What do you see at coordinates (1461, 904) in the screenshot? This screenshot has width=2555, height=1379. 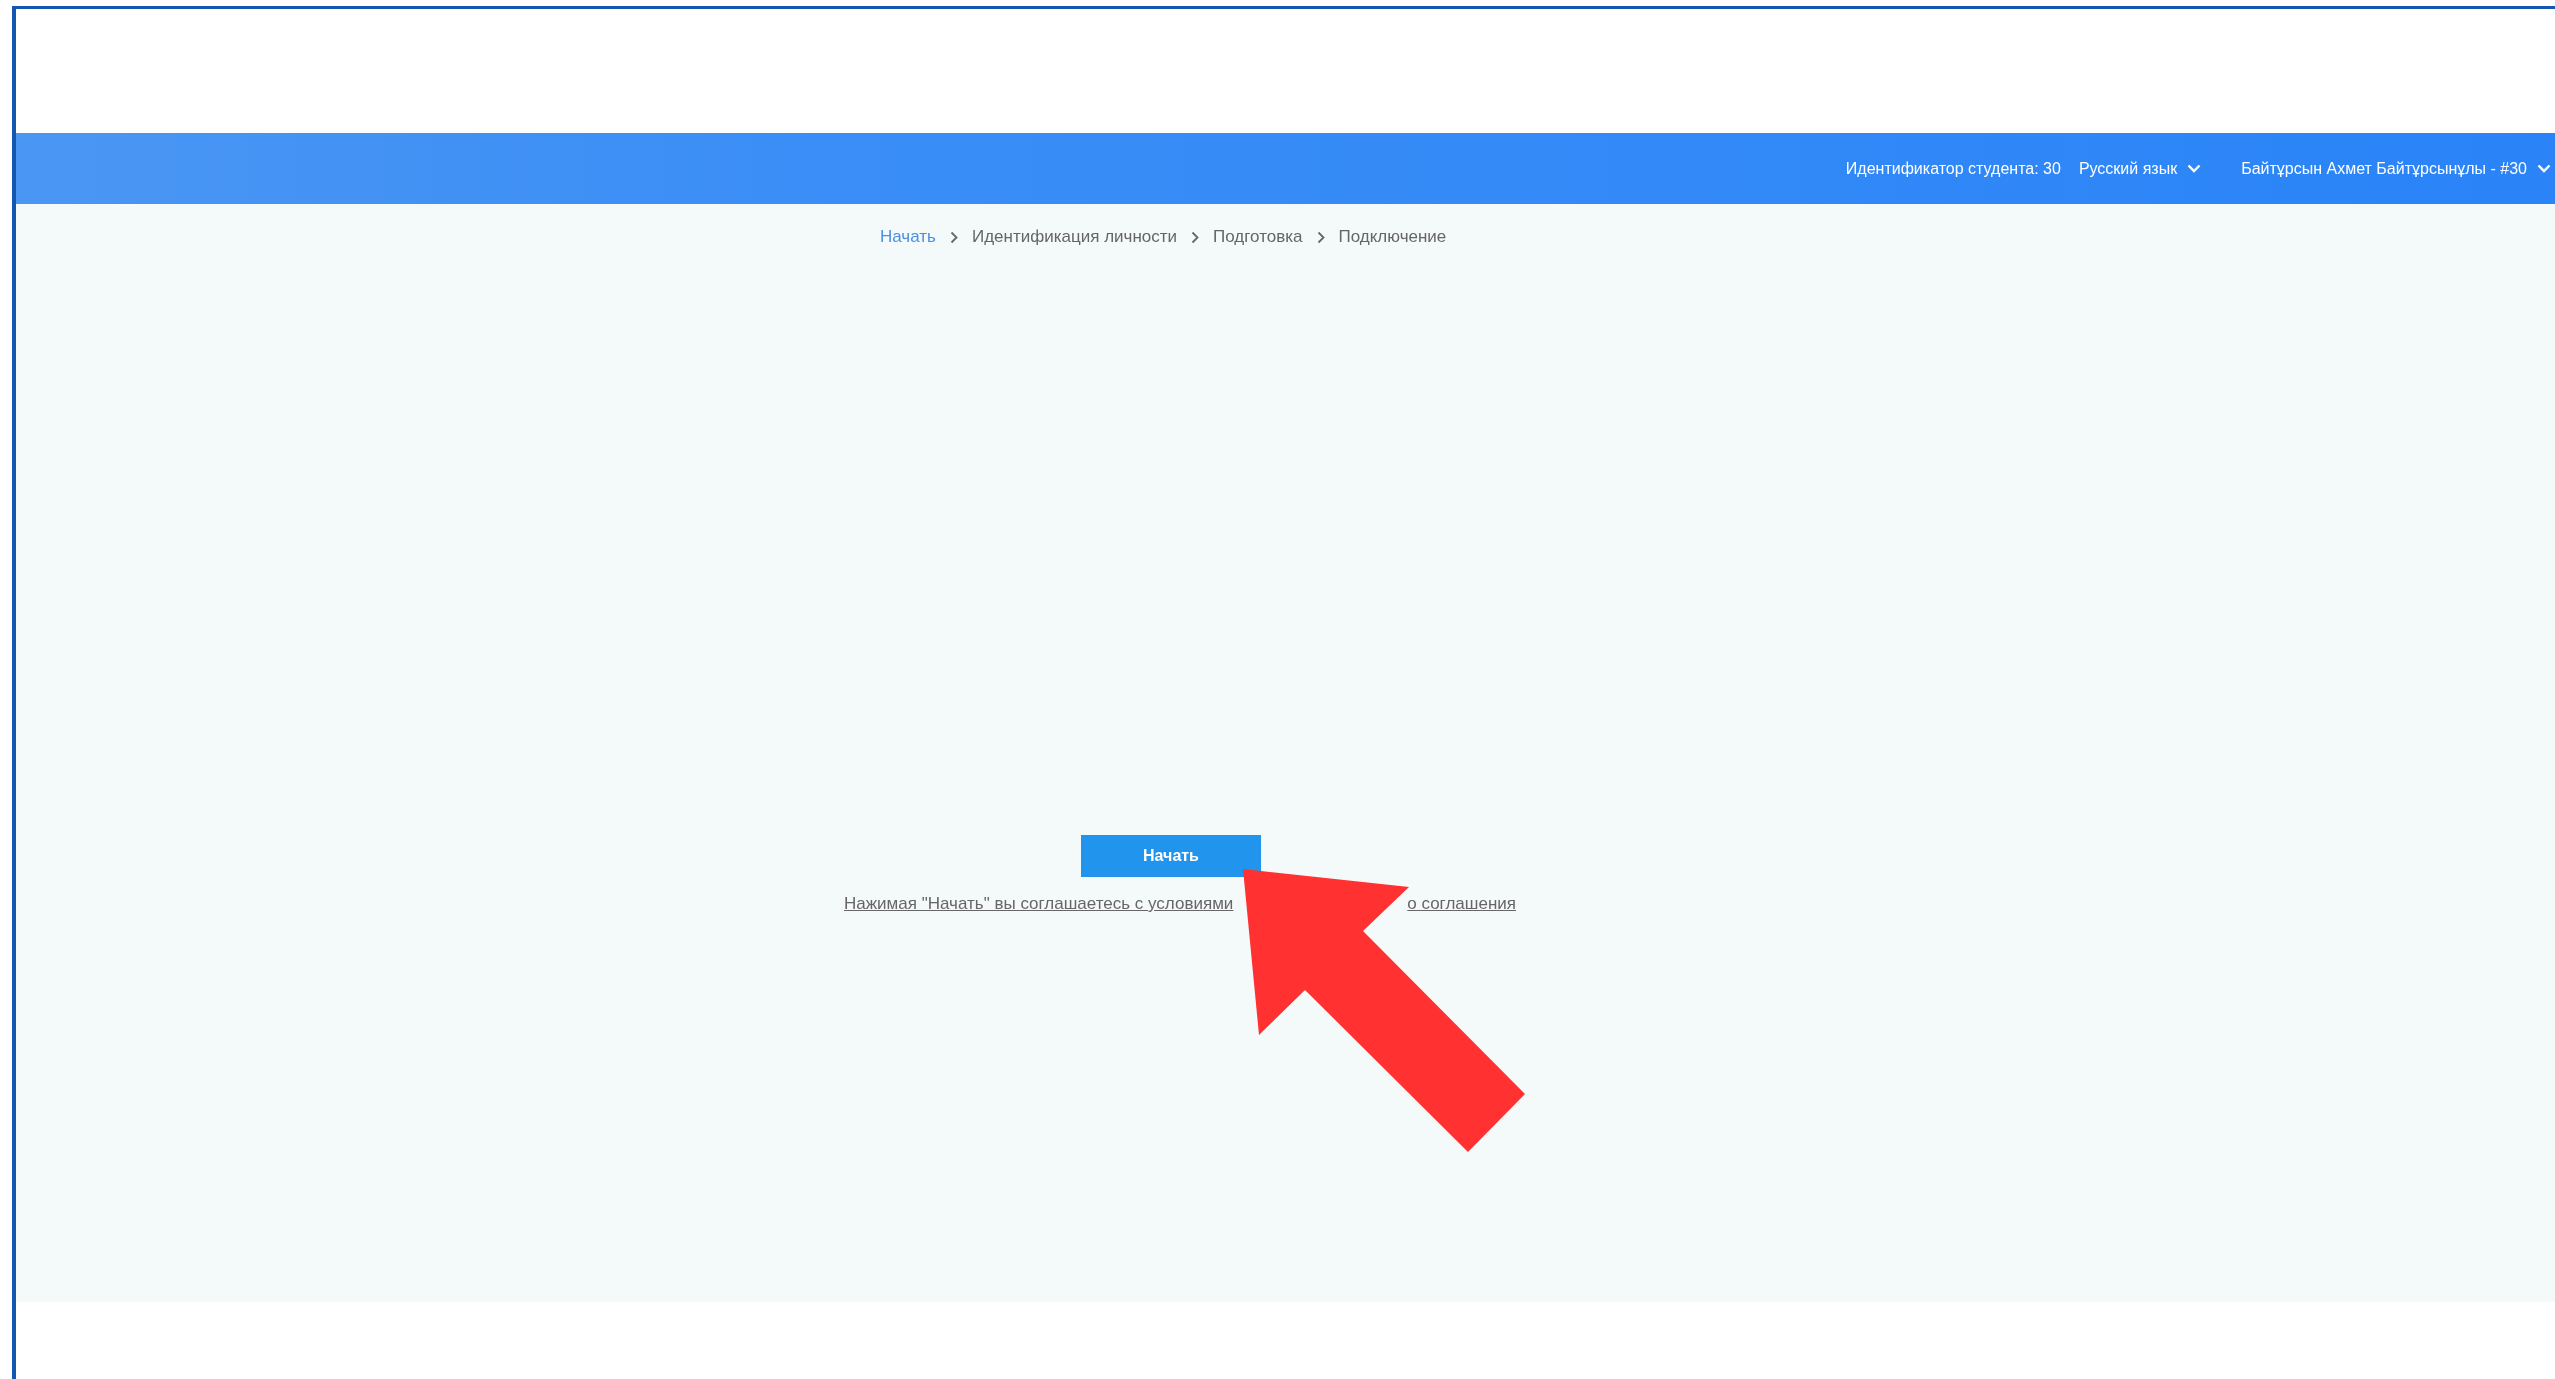 I see `terms-link: о соглашения` at bounding box center [1461, 904].